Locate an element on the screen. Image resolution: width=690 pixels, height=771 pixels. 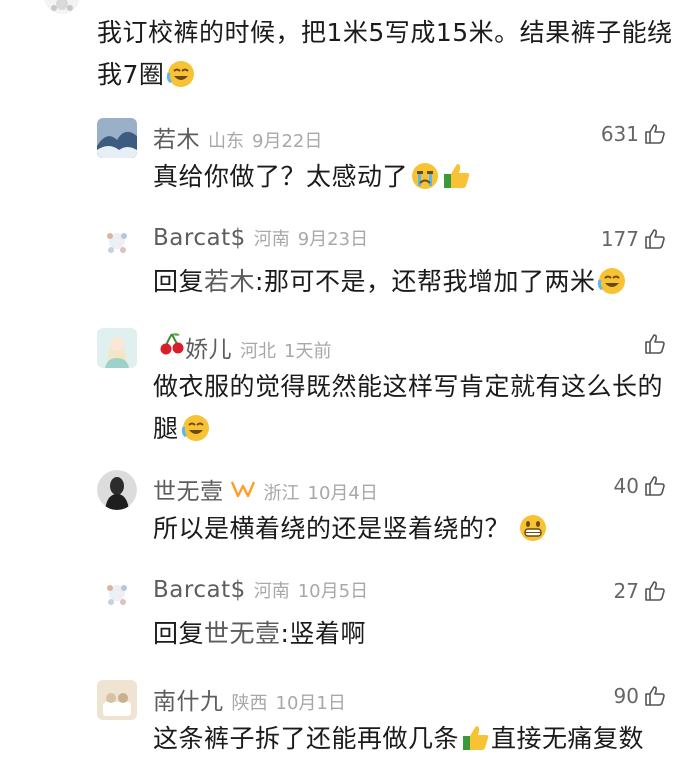
comment-body: 我订校裤的时候，把1米5写成15米。结果裤子能绕我7圈 is located at coordinates (385, 53).